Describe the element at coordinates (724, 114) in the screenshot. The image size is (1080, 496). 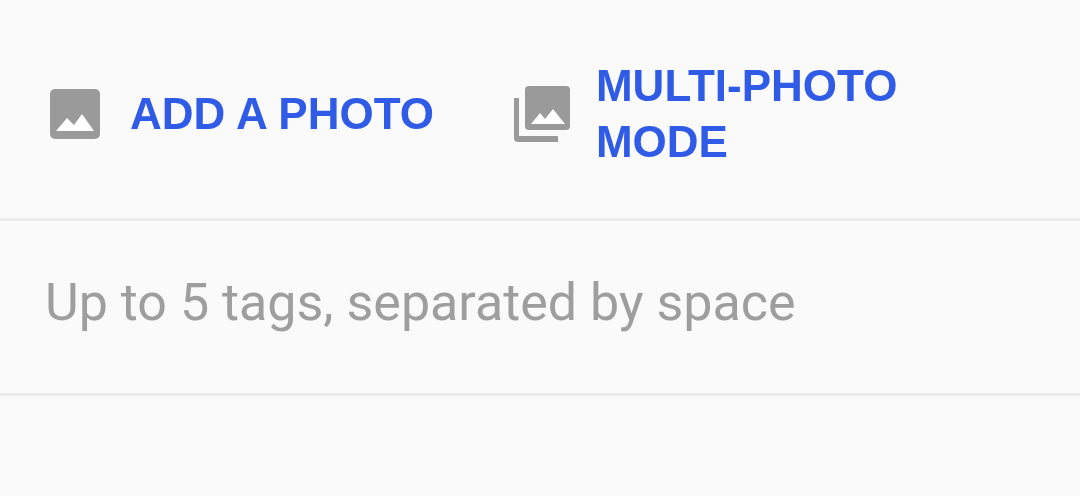
I see `multi-photo-button: MULTI-PHOTO MODE` at that location.